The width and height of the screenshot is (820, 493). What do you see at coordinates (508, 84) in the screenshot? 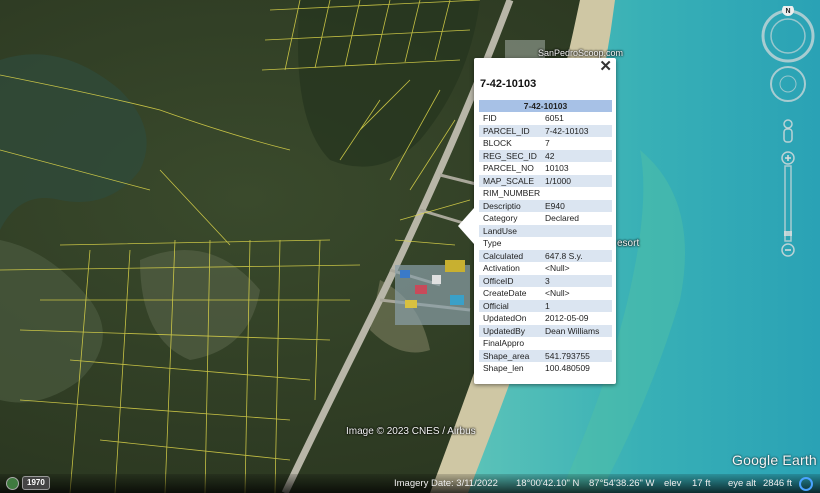
I see `balloon-title: 7-42-10103` at bounding box center [508, 84].